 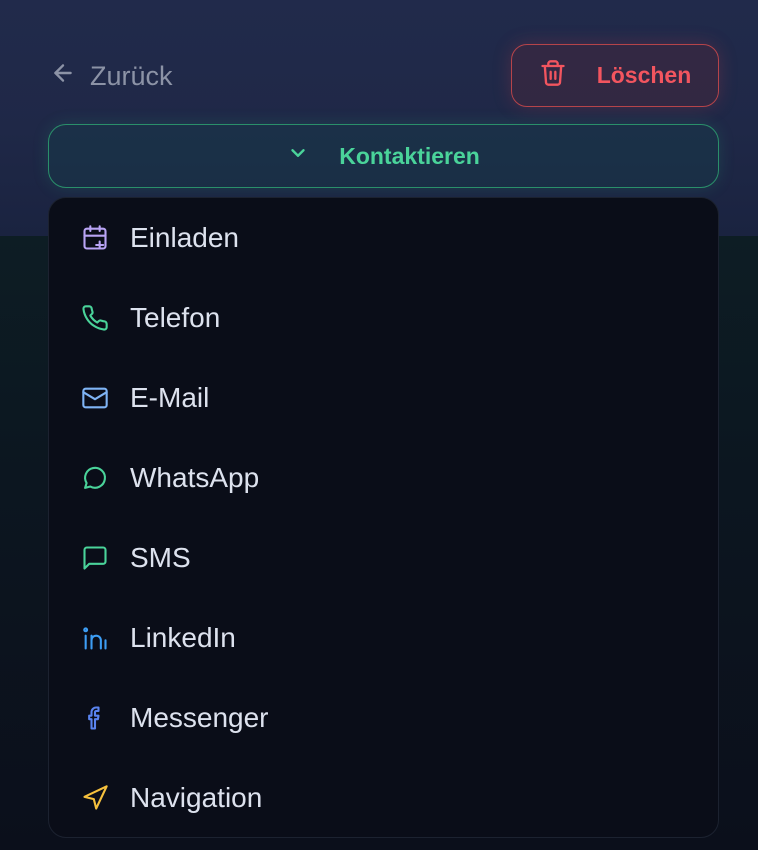 I want to click on menu-item-label: Einladen, so click(x=184, y=237).